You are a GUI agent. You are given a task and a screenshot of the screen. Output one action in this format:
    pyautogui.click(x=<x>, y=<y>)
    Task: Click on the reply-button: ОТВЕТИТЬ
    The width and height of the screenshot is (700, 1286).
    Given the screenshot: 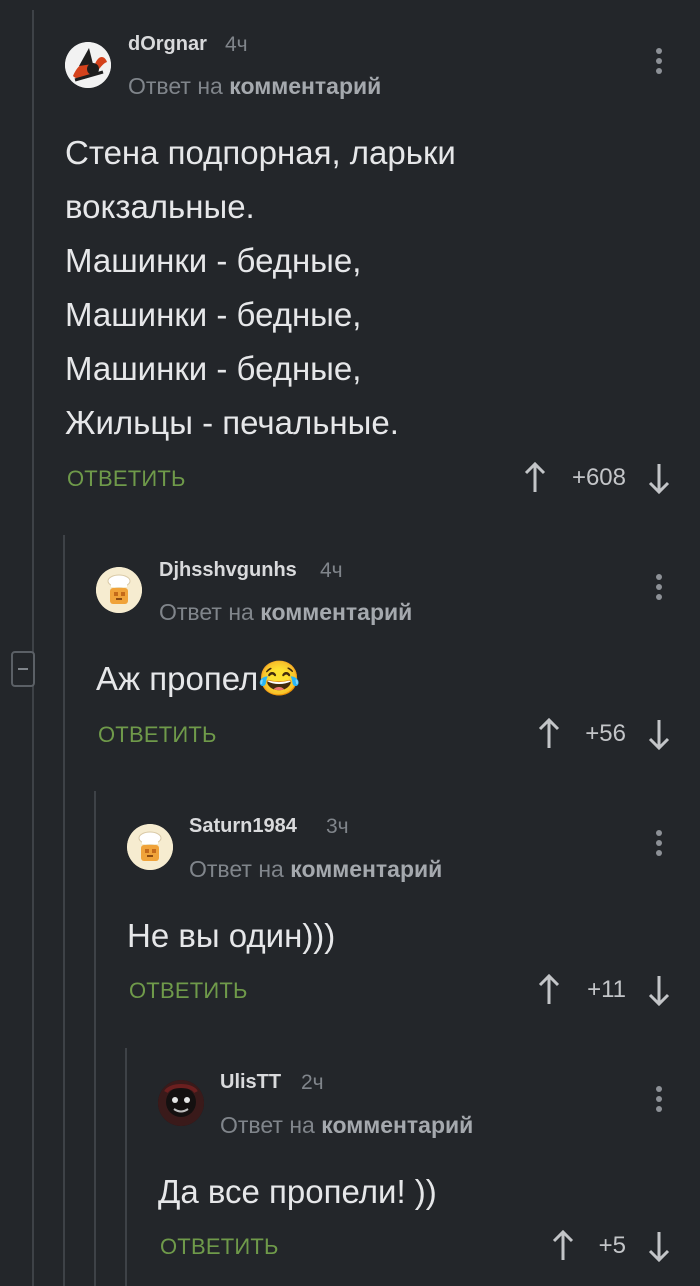 What is the action you would take?
    pyautogui.click(x=219, y=1247)
    